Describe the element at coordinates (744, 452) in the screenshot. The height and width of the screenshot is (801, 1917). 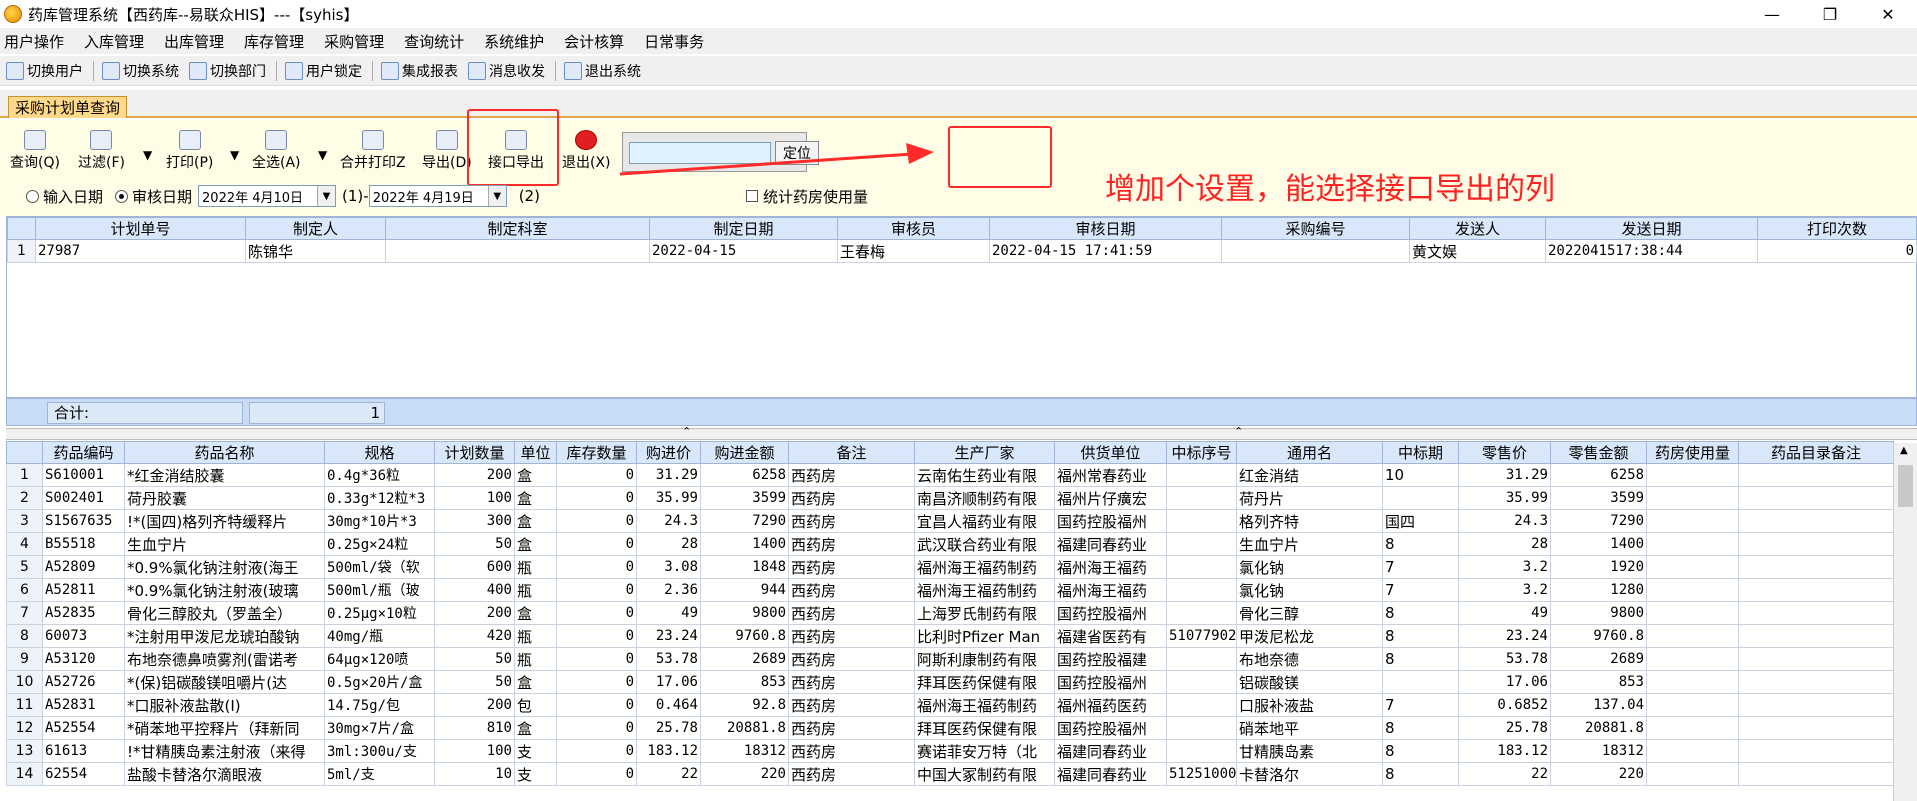
I see `column-header: 购进金额` at that location.